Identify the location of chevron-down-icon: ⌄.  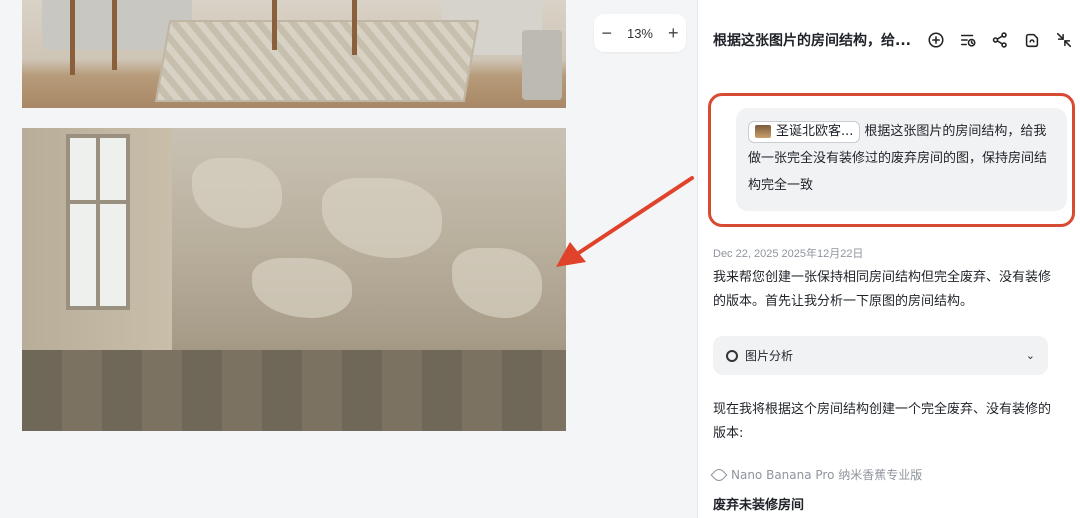
(1030, 355).